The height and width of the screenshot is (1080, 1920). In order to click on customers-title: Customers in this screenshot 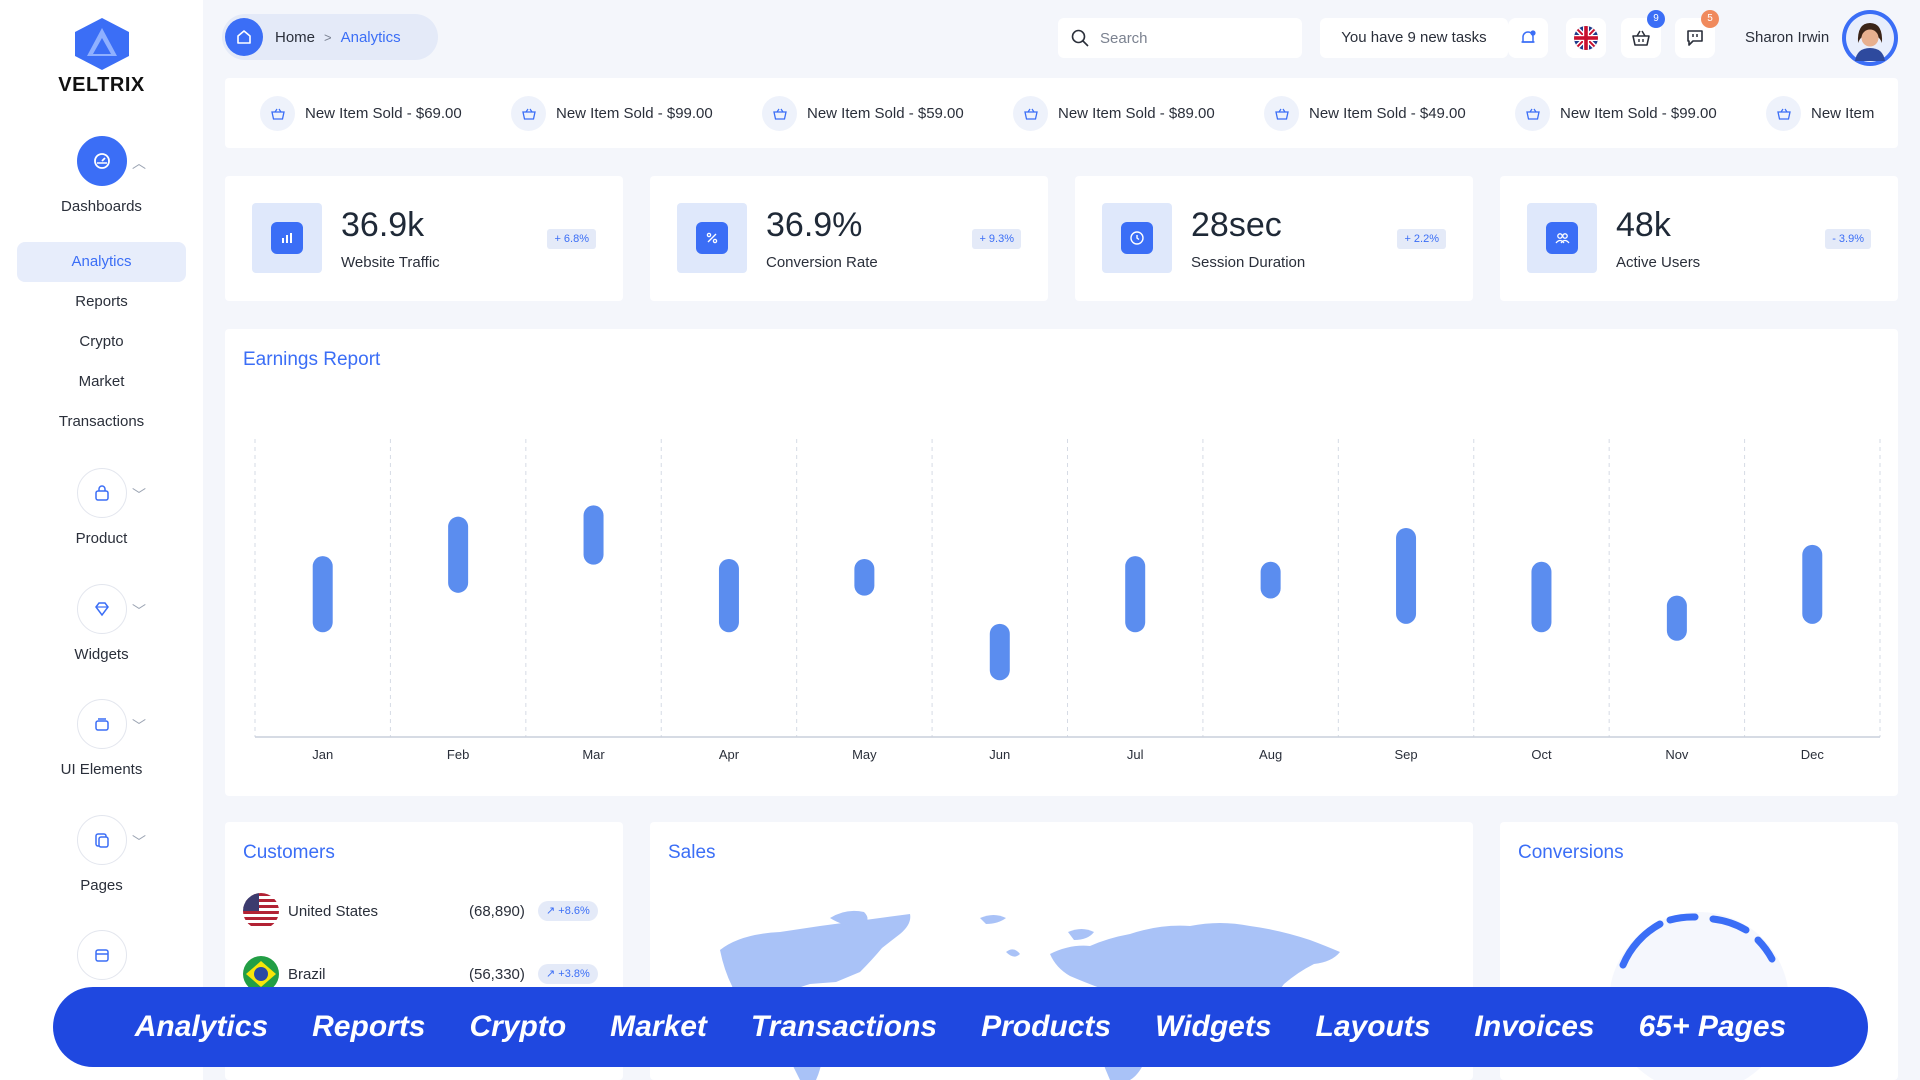, I will do `click(289, 852)`.